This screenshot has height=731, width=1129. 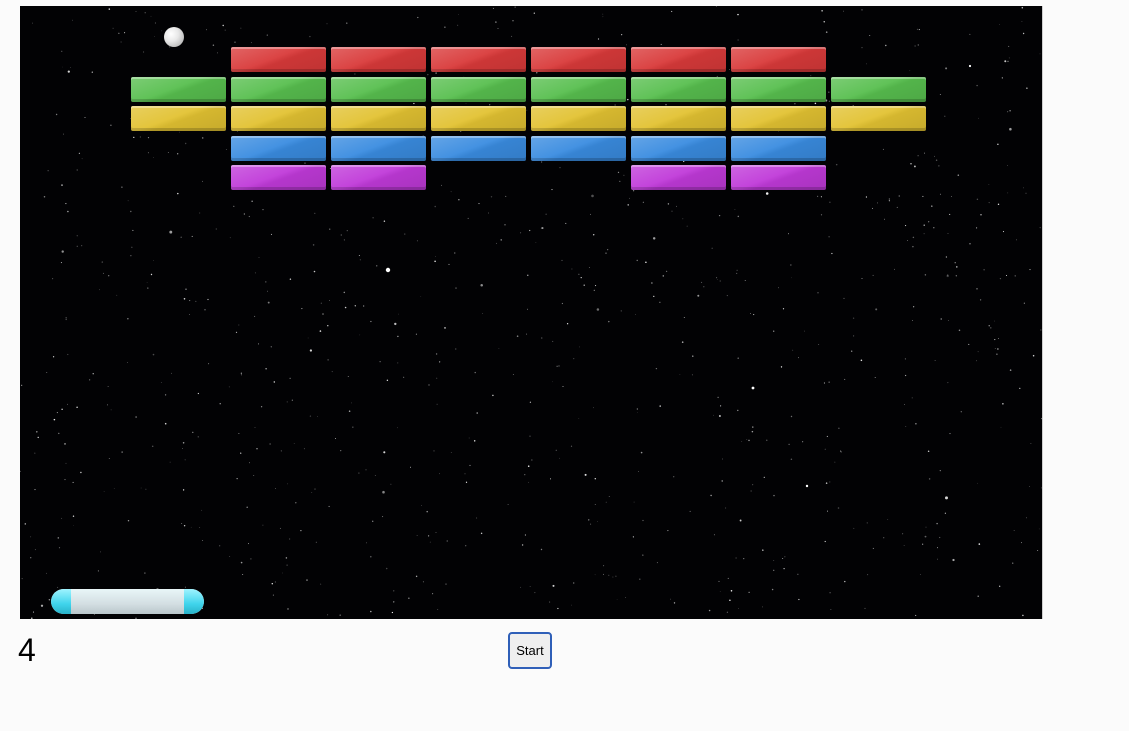 I want to click on ball, so click(x=174, y=37).